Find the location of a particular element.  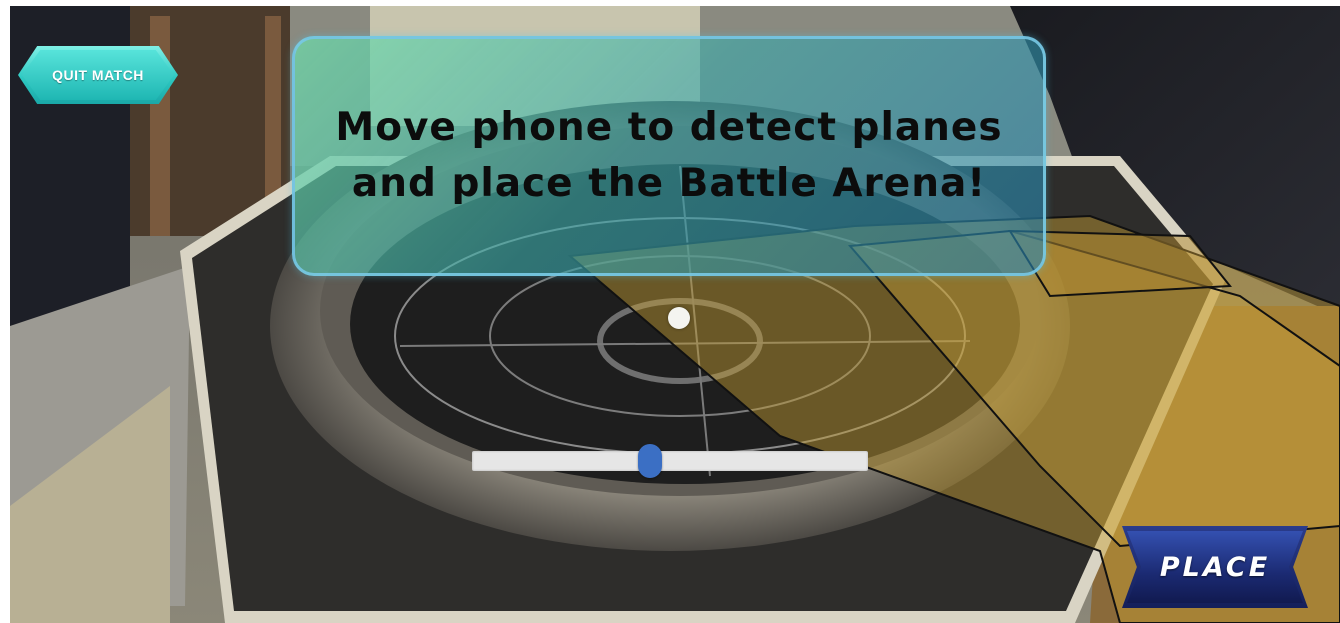

quit-match-label: QUIT MATCH is located at coordinates (98, 75).